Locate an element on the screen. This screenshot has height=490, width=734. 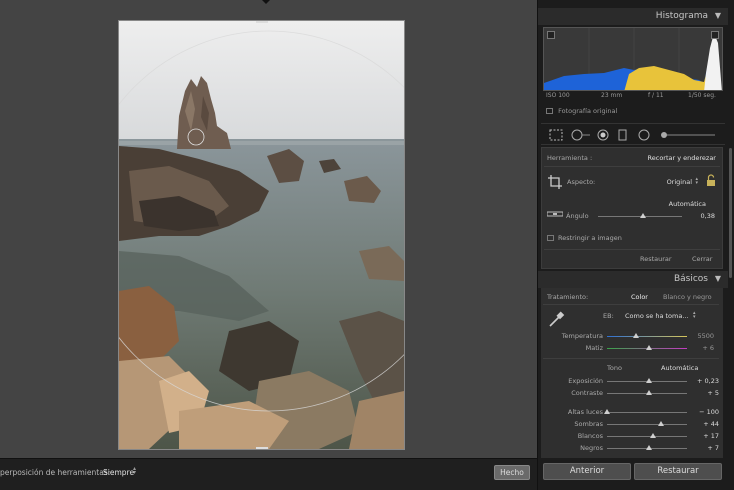
treatment-label: Tratamiento: is located at coordinates (568, 297).